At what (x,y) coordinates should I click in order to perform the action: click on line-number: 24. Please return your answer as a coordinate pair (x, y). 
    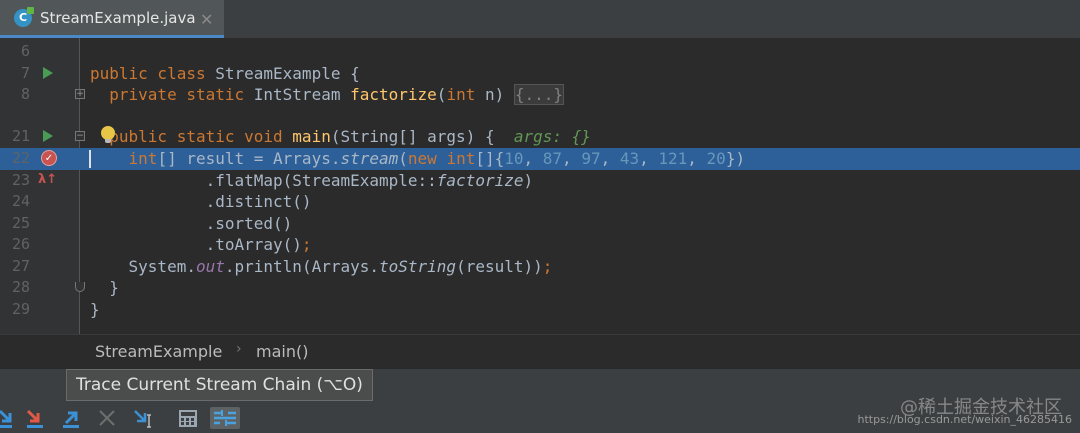
    Looking at the image, I should click on (20, 201).